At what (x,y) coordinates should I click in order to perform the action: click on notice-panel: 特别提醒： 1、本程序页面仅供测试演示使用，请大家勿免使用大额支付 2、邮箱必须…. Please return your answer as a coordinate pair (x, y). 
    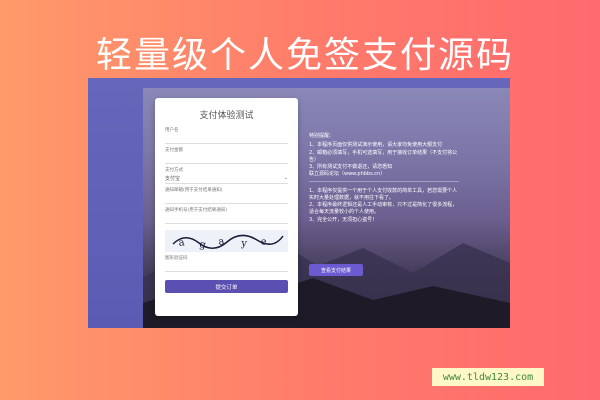
    Looking at the image, I should click on (385, 178).